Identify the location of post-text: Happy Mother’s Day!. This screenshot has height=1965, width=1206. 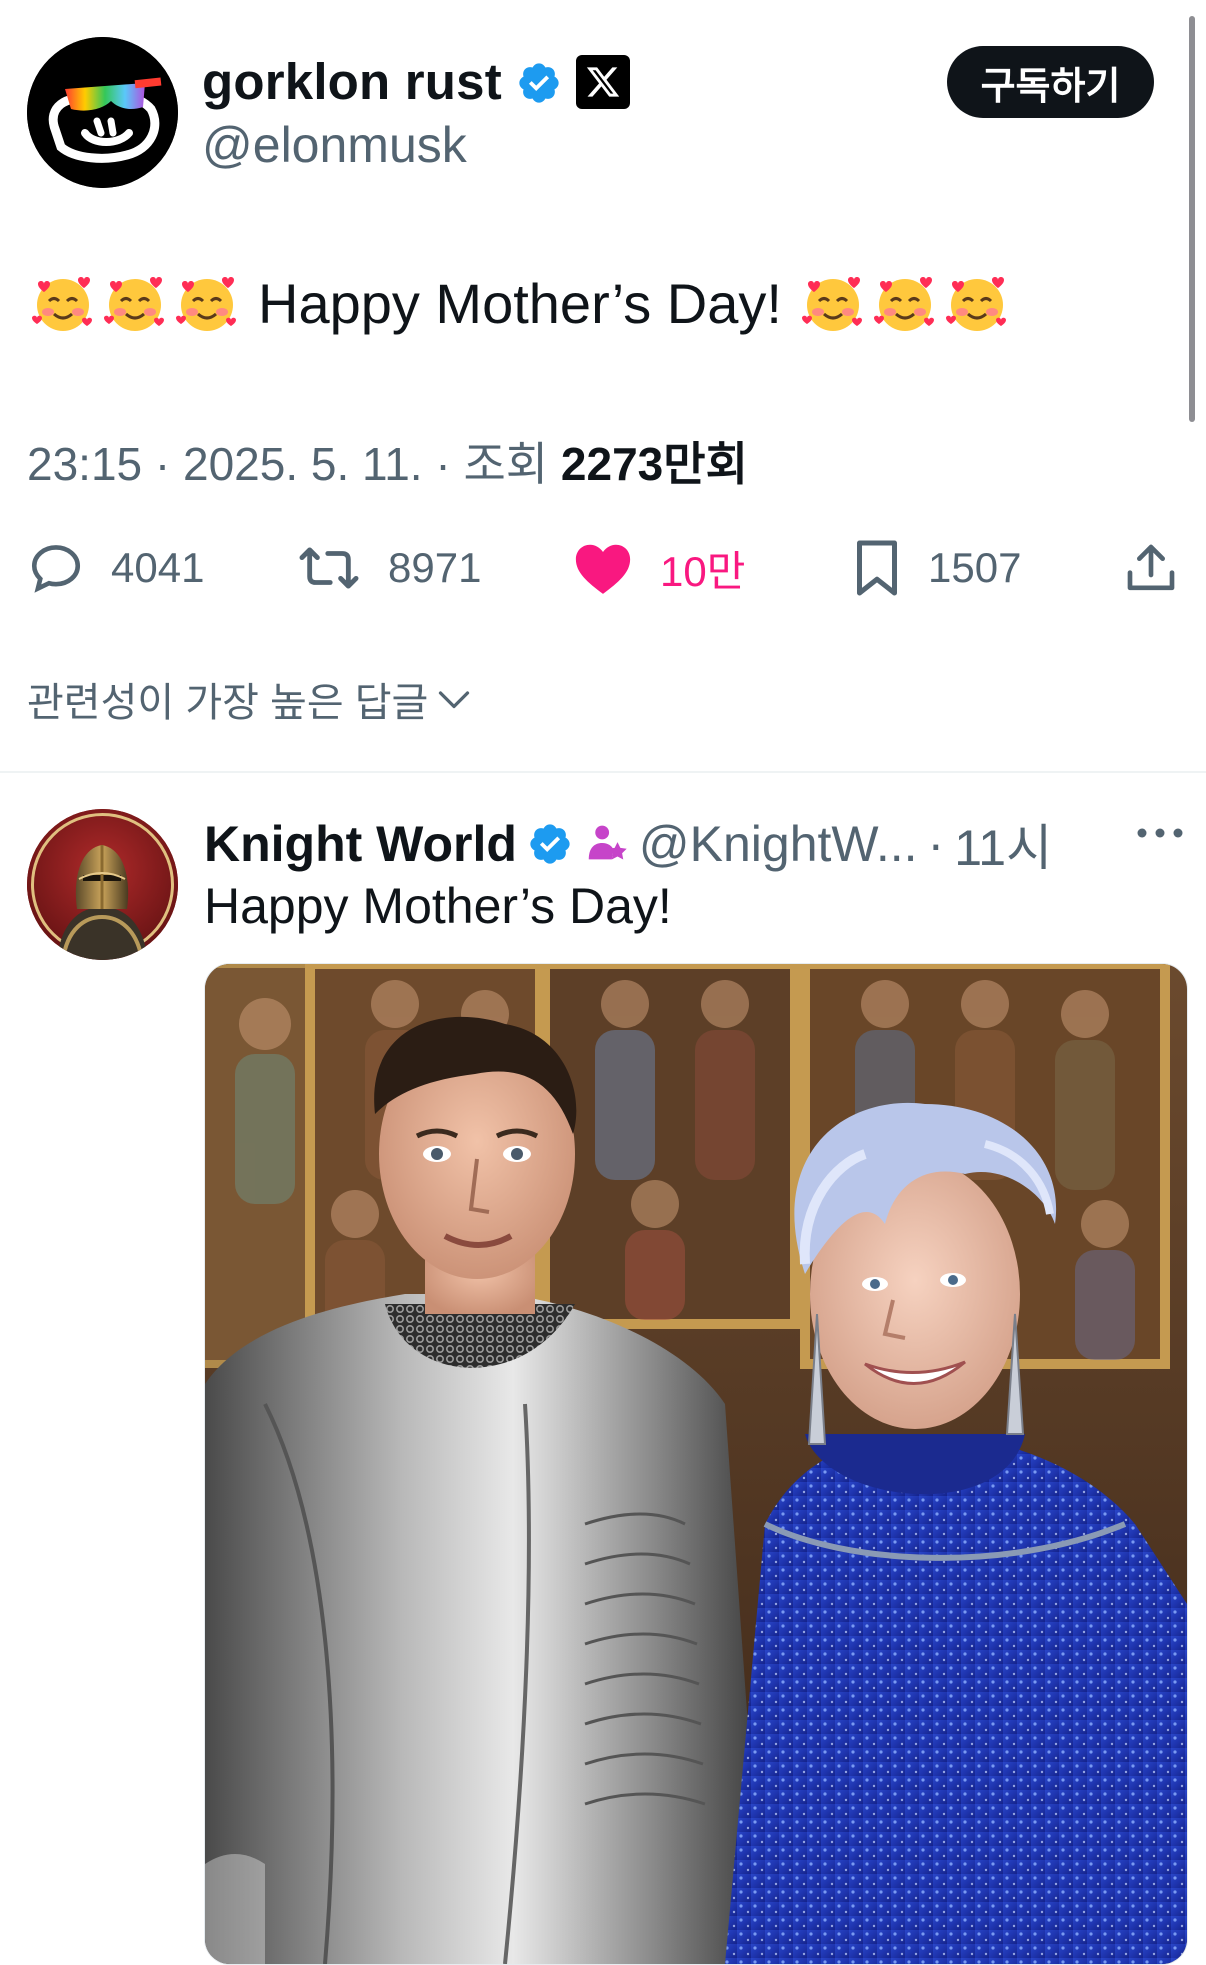
(520, 303).